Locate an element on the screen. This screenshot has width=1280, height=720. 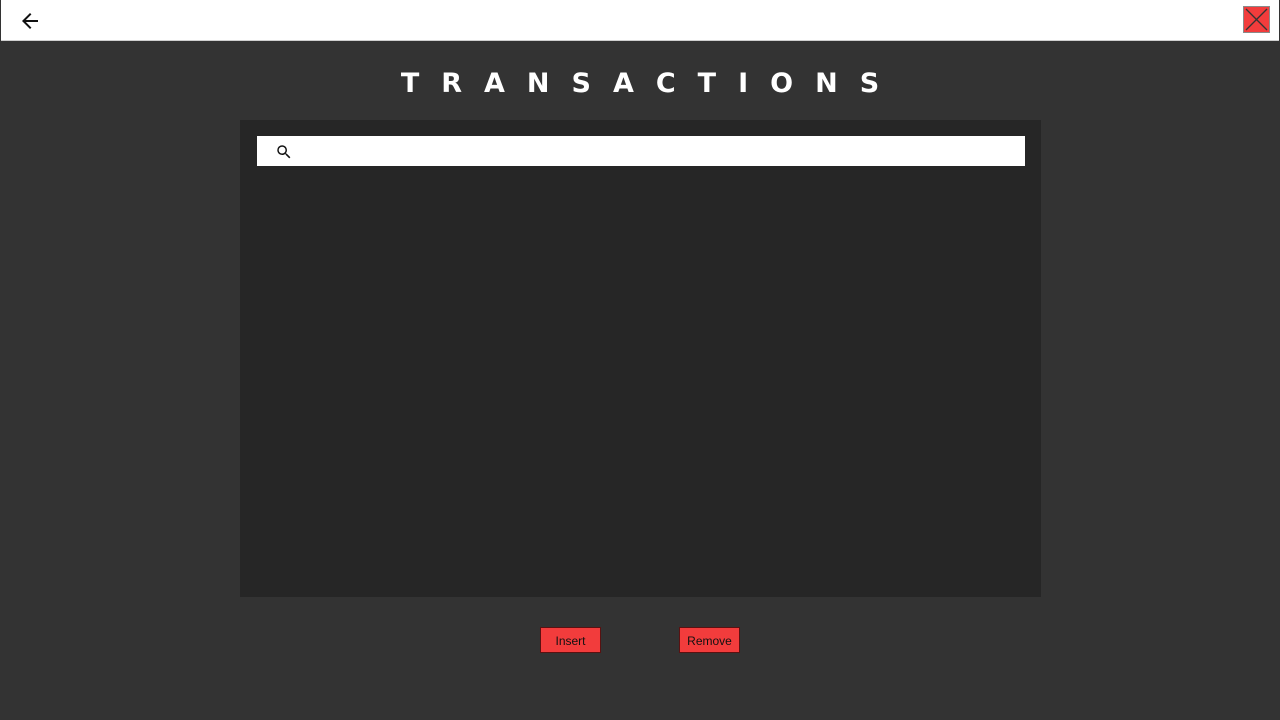
search-input is located at coordinates (661, 151).